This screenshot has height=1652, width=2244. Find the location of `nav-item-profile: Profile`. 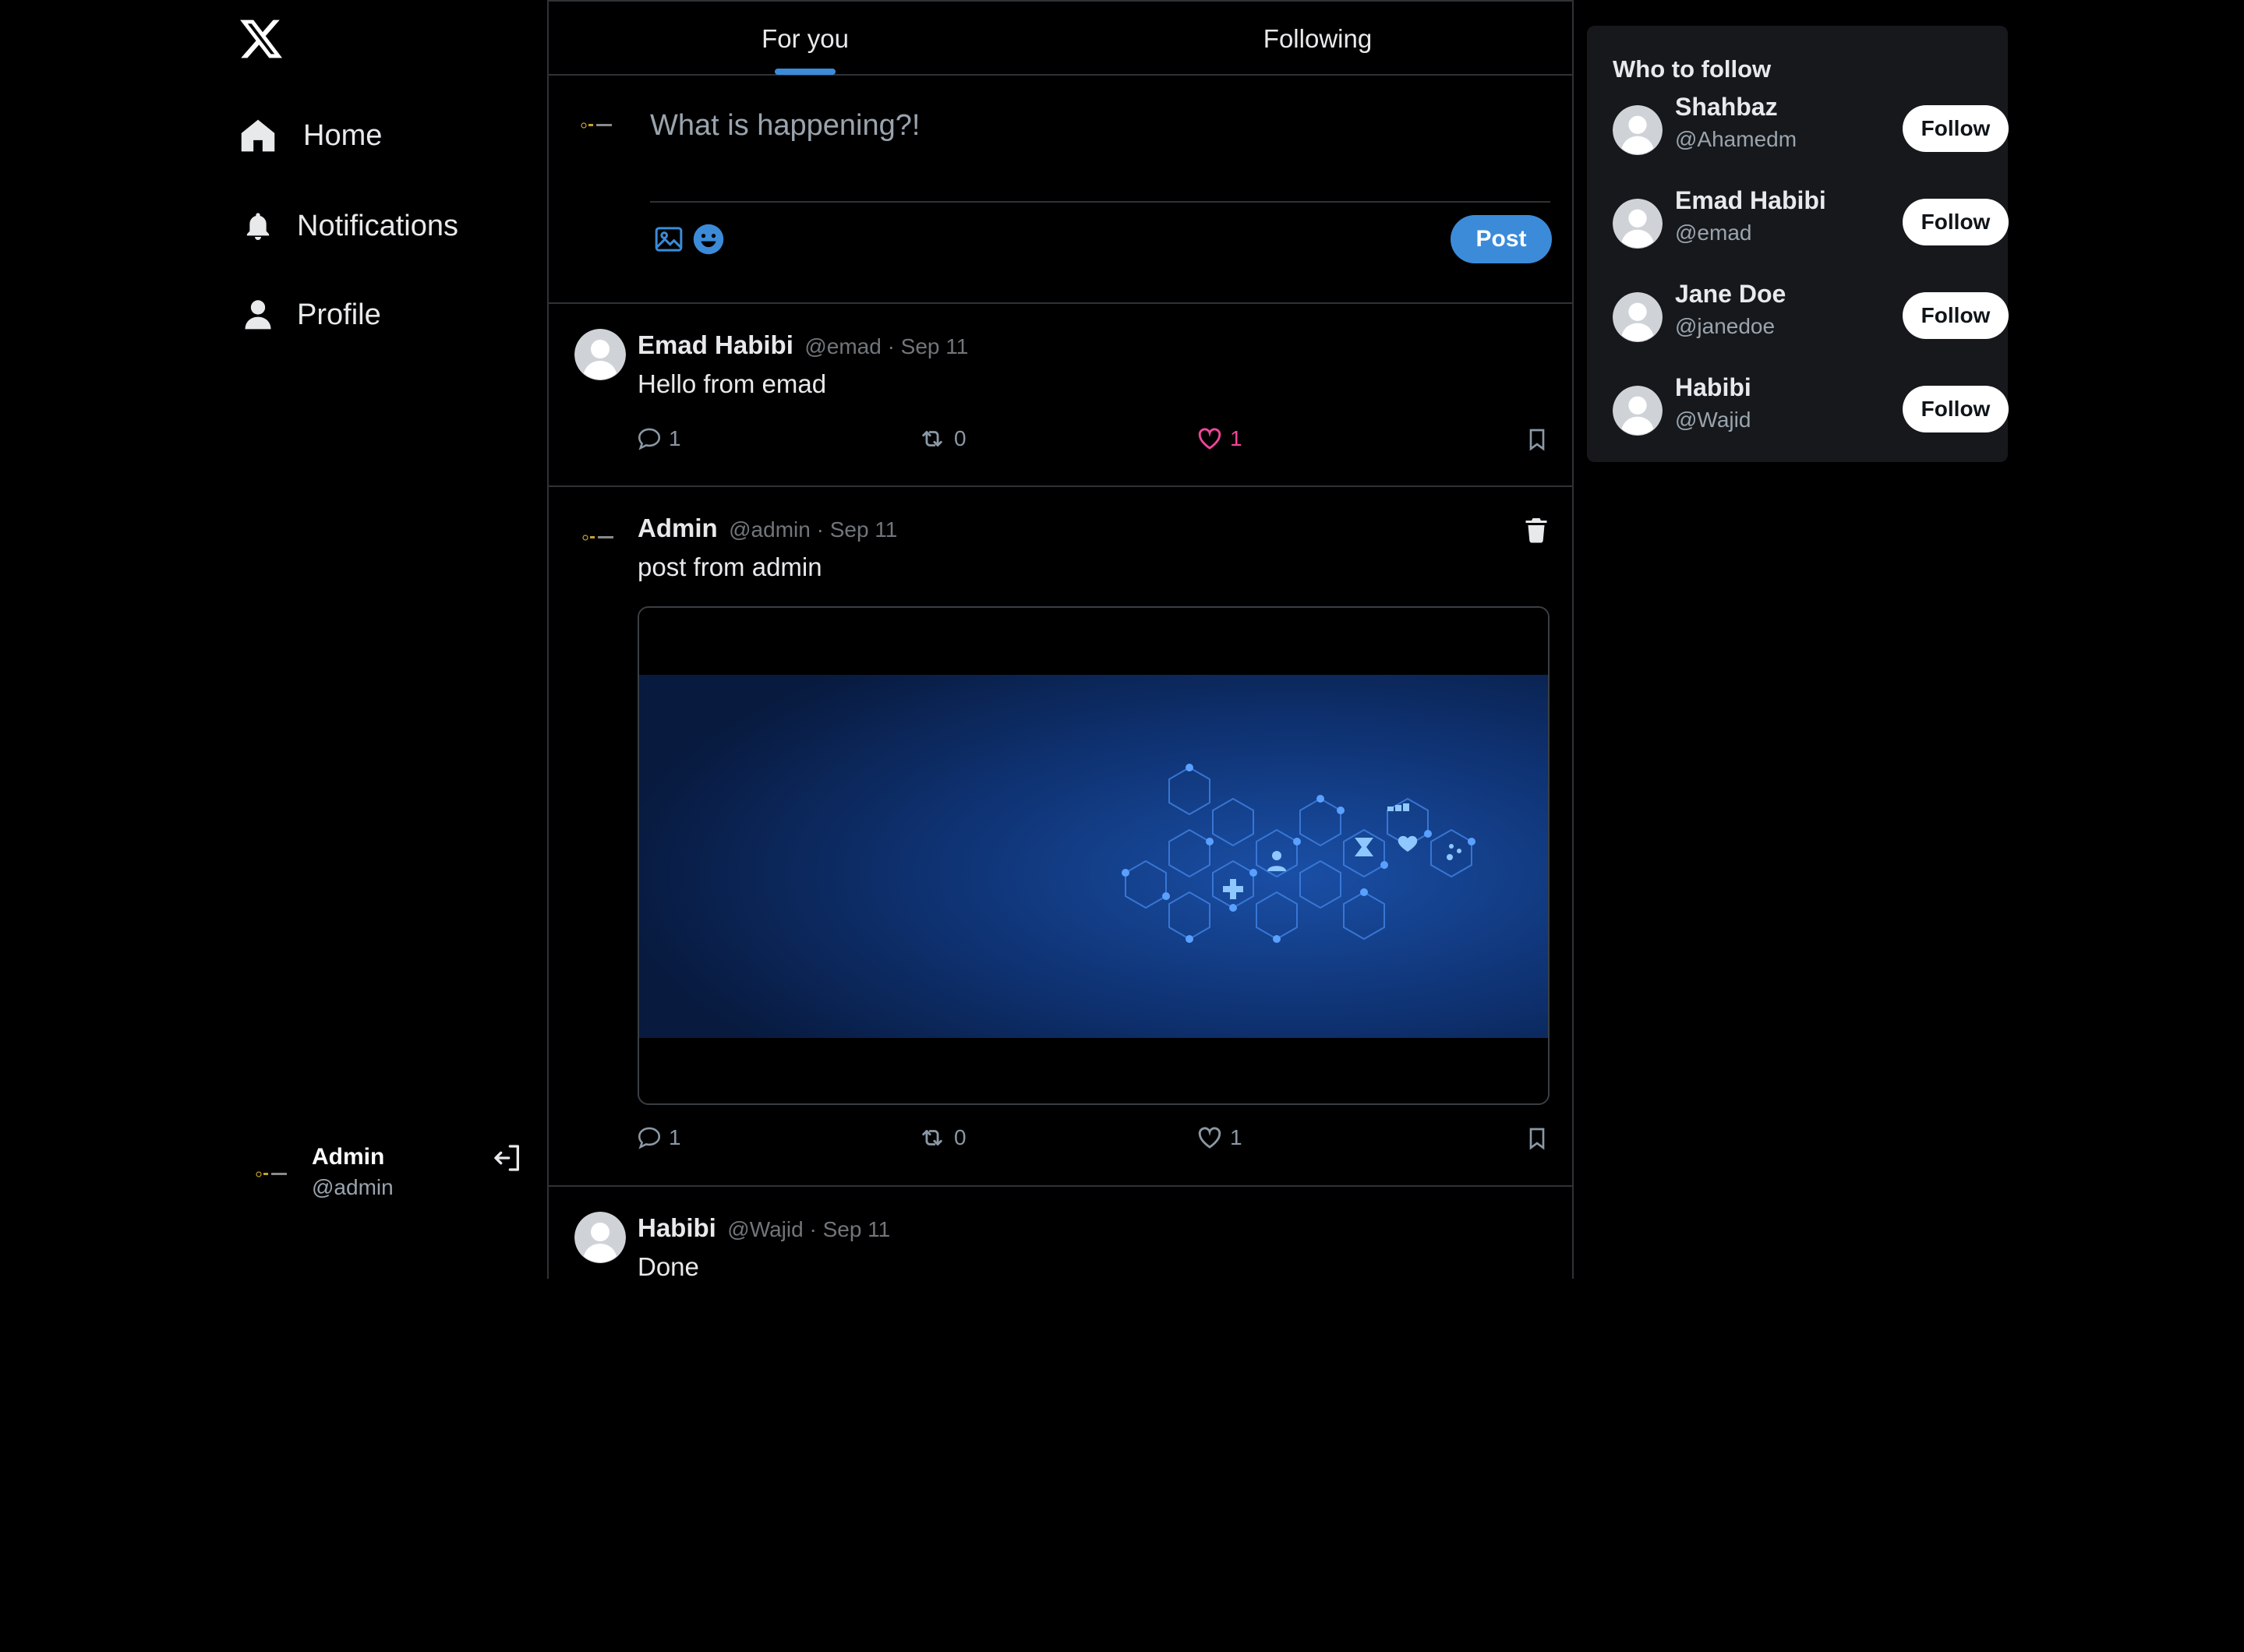

nav-item-profile: Profile is located at coordinates (309, 315).